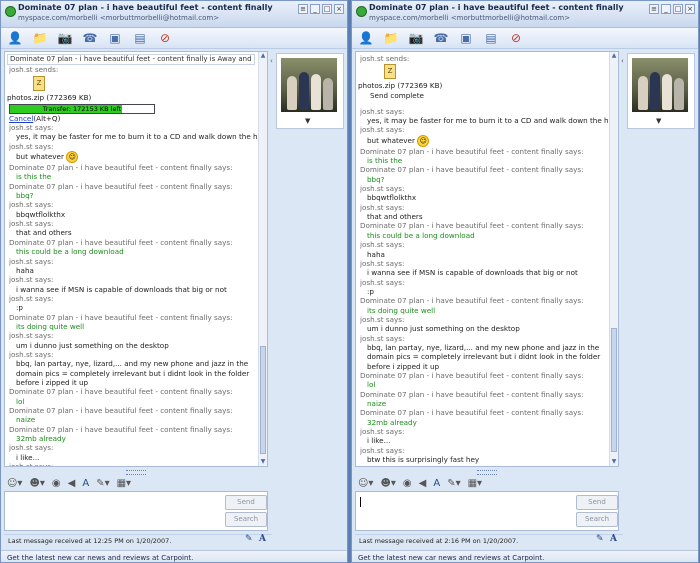 The image size is (700, 563). I want to click on file-transfer: Z, so click(501, 72).